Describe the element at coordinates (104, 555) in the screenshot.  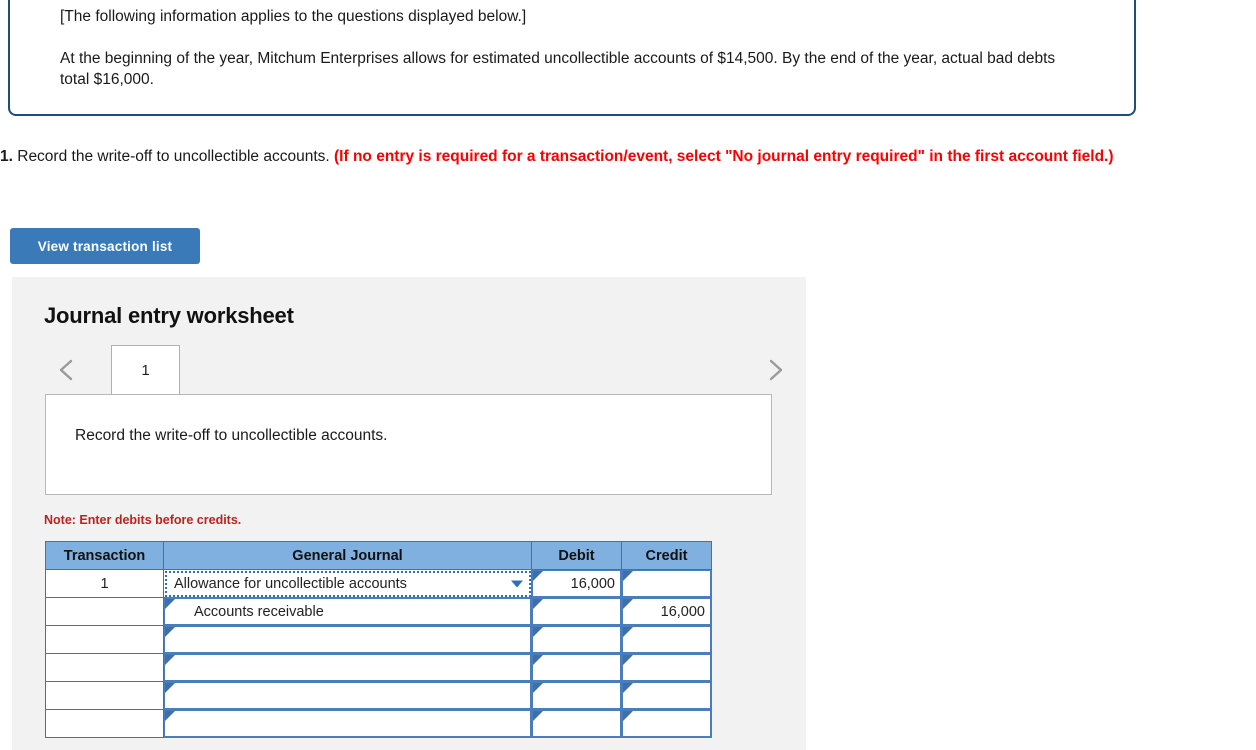
I see `column-header-transaction: Transaction` at that location.